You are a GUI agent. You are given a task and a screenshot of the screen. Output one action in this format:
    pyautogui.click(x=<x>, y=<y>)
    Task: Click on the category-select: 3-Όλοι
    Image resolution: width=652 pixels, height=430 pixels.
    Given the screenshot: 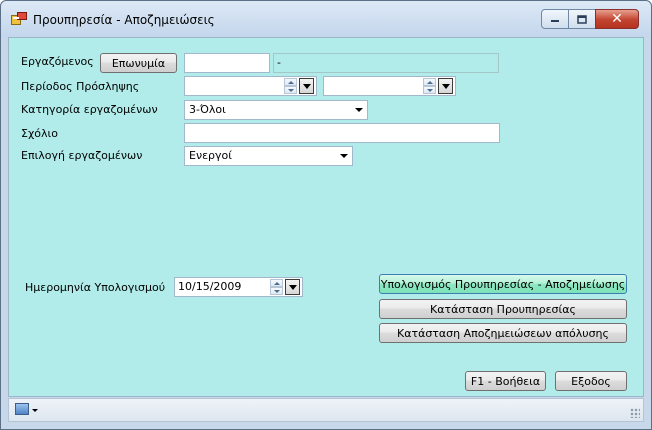 What is the action you would take?
    pyautogui.click(x=276, y=110)
    